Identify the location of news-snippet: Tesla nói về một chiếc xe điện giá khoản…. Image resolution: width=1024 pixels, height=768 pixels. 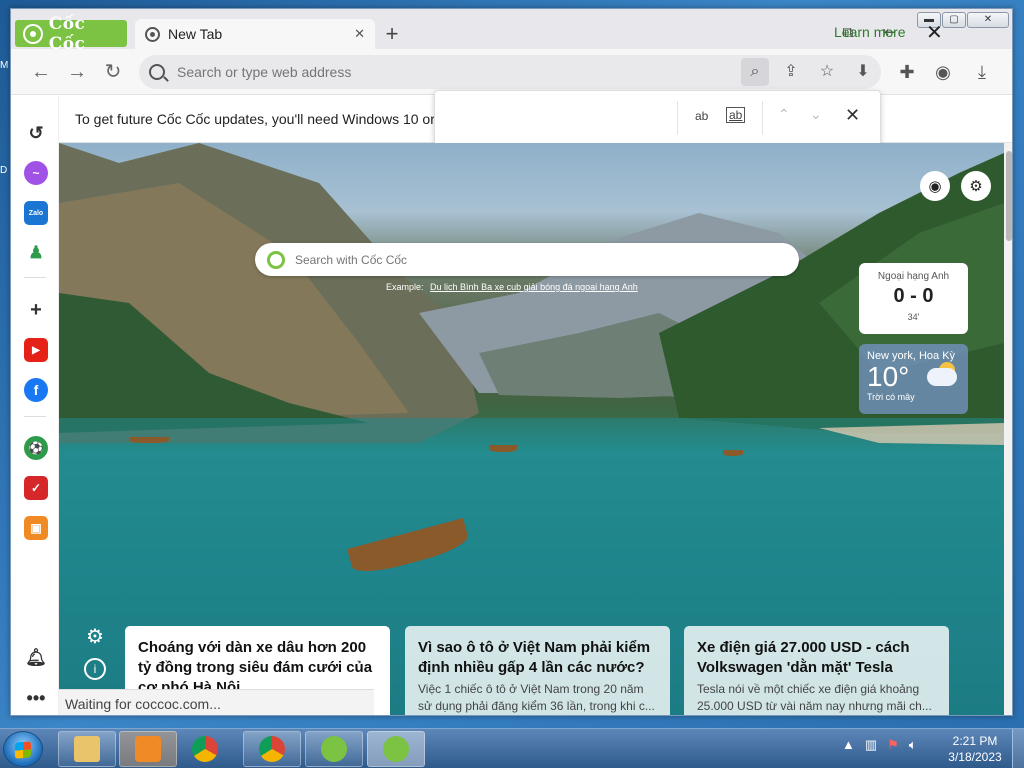
(814, 697).